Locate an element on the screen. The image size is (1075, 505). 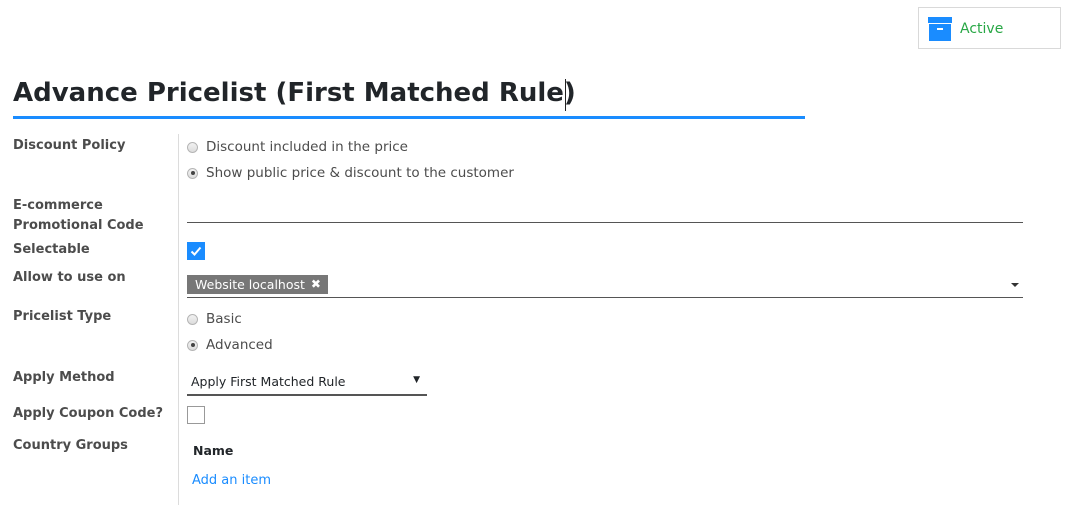
pricelist-type-option-advanced: Advanced is located at coordinates (230, 345).